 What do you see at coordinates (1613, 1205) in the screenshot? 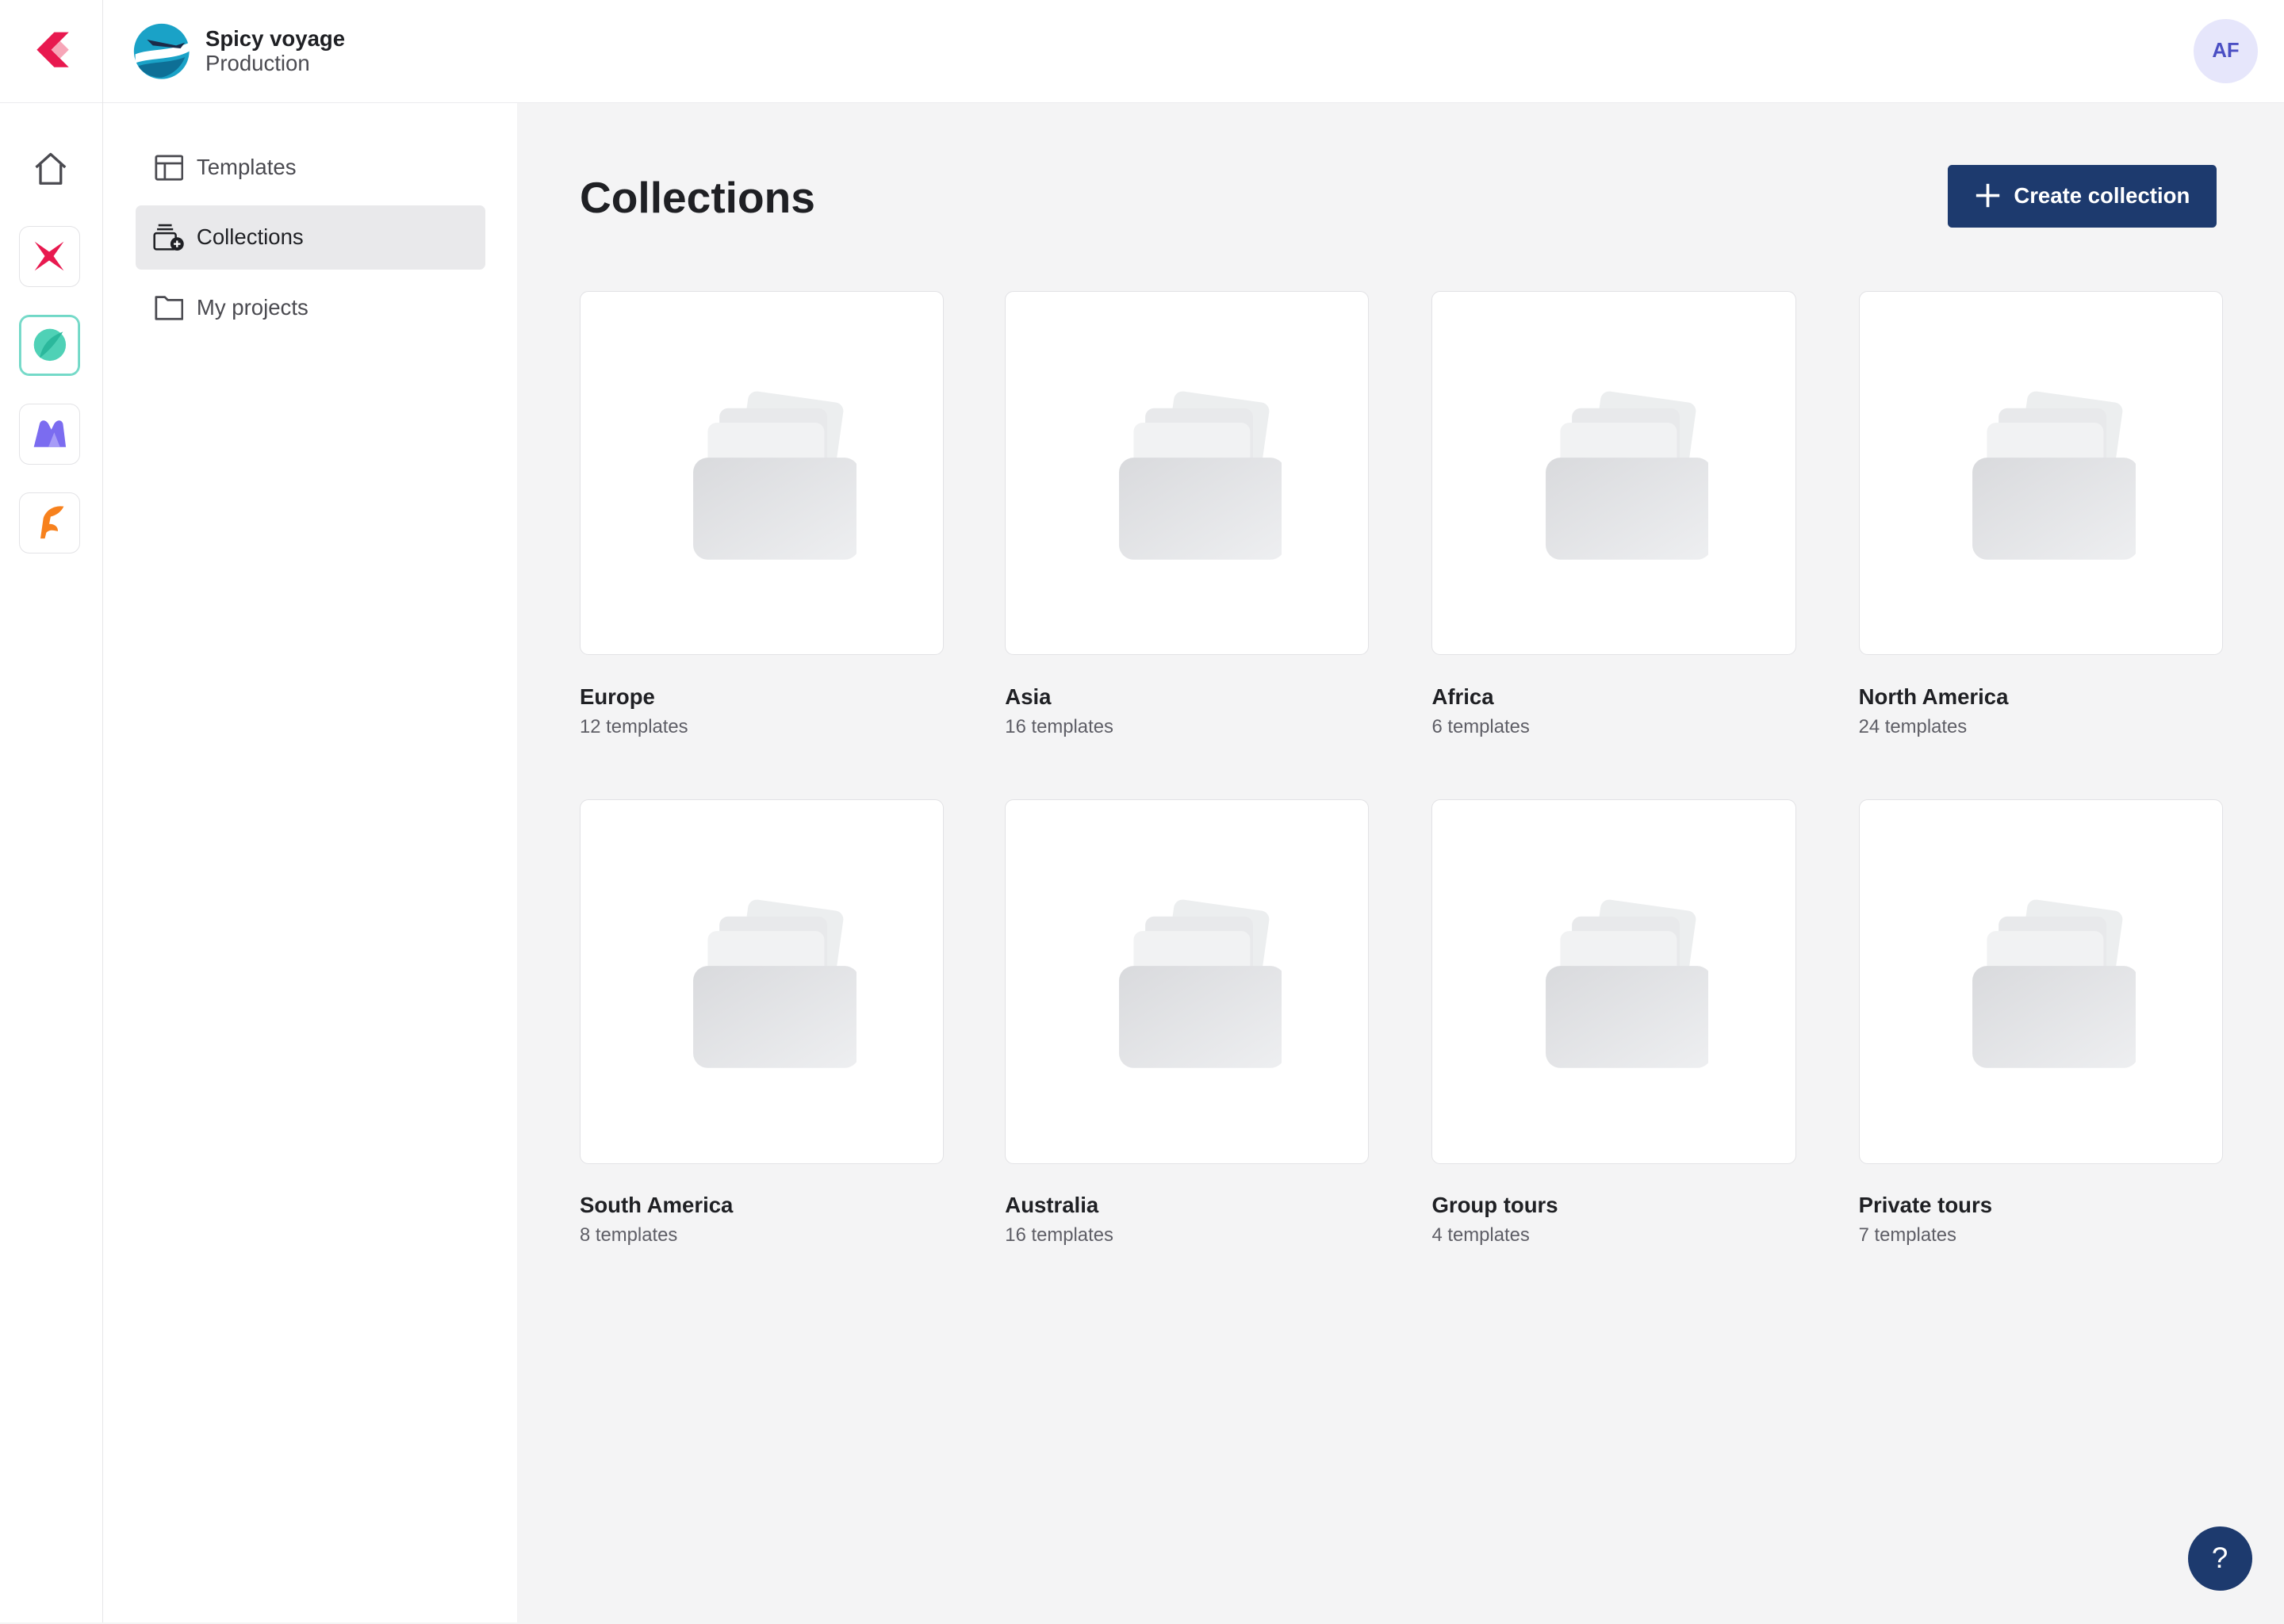
I see `collection-name: Group tours` at bounding box center [1613, 1205].